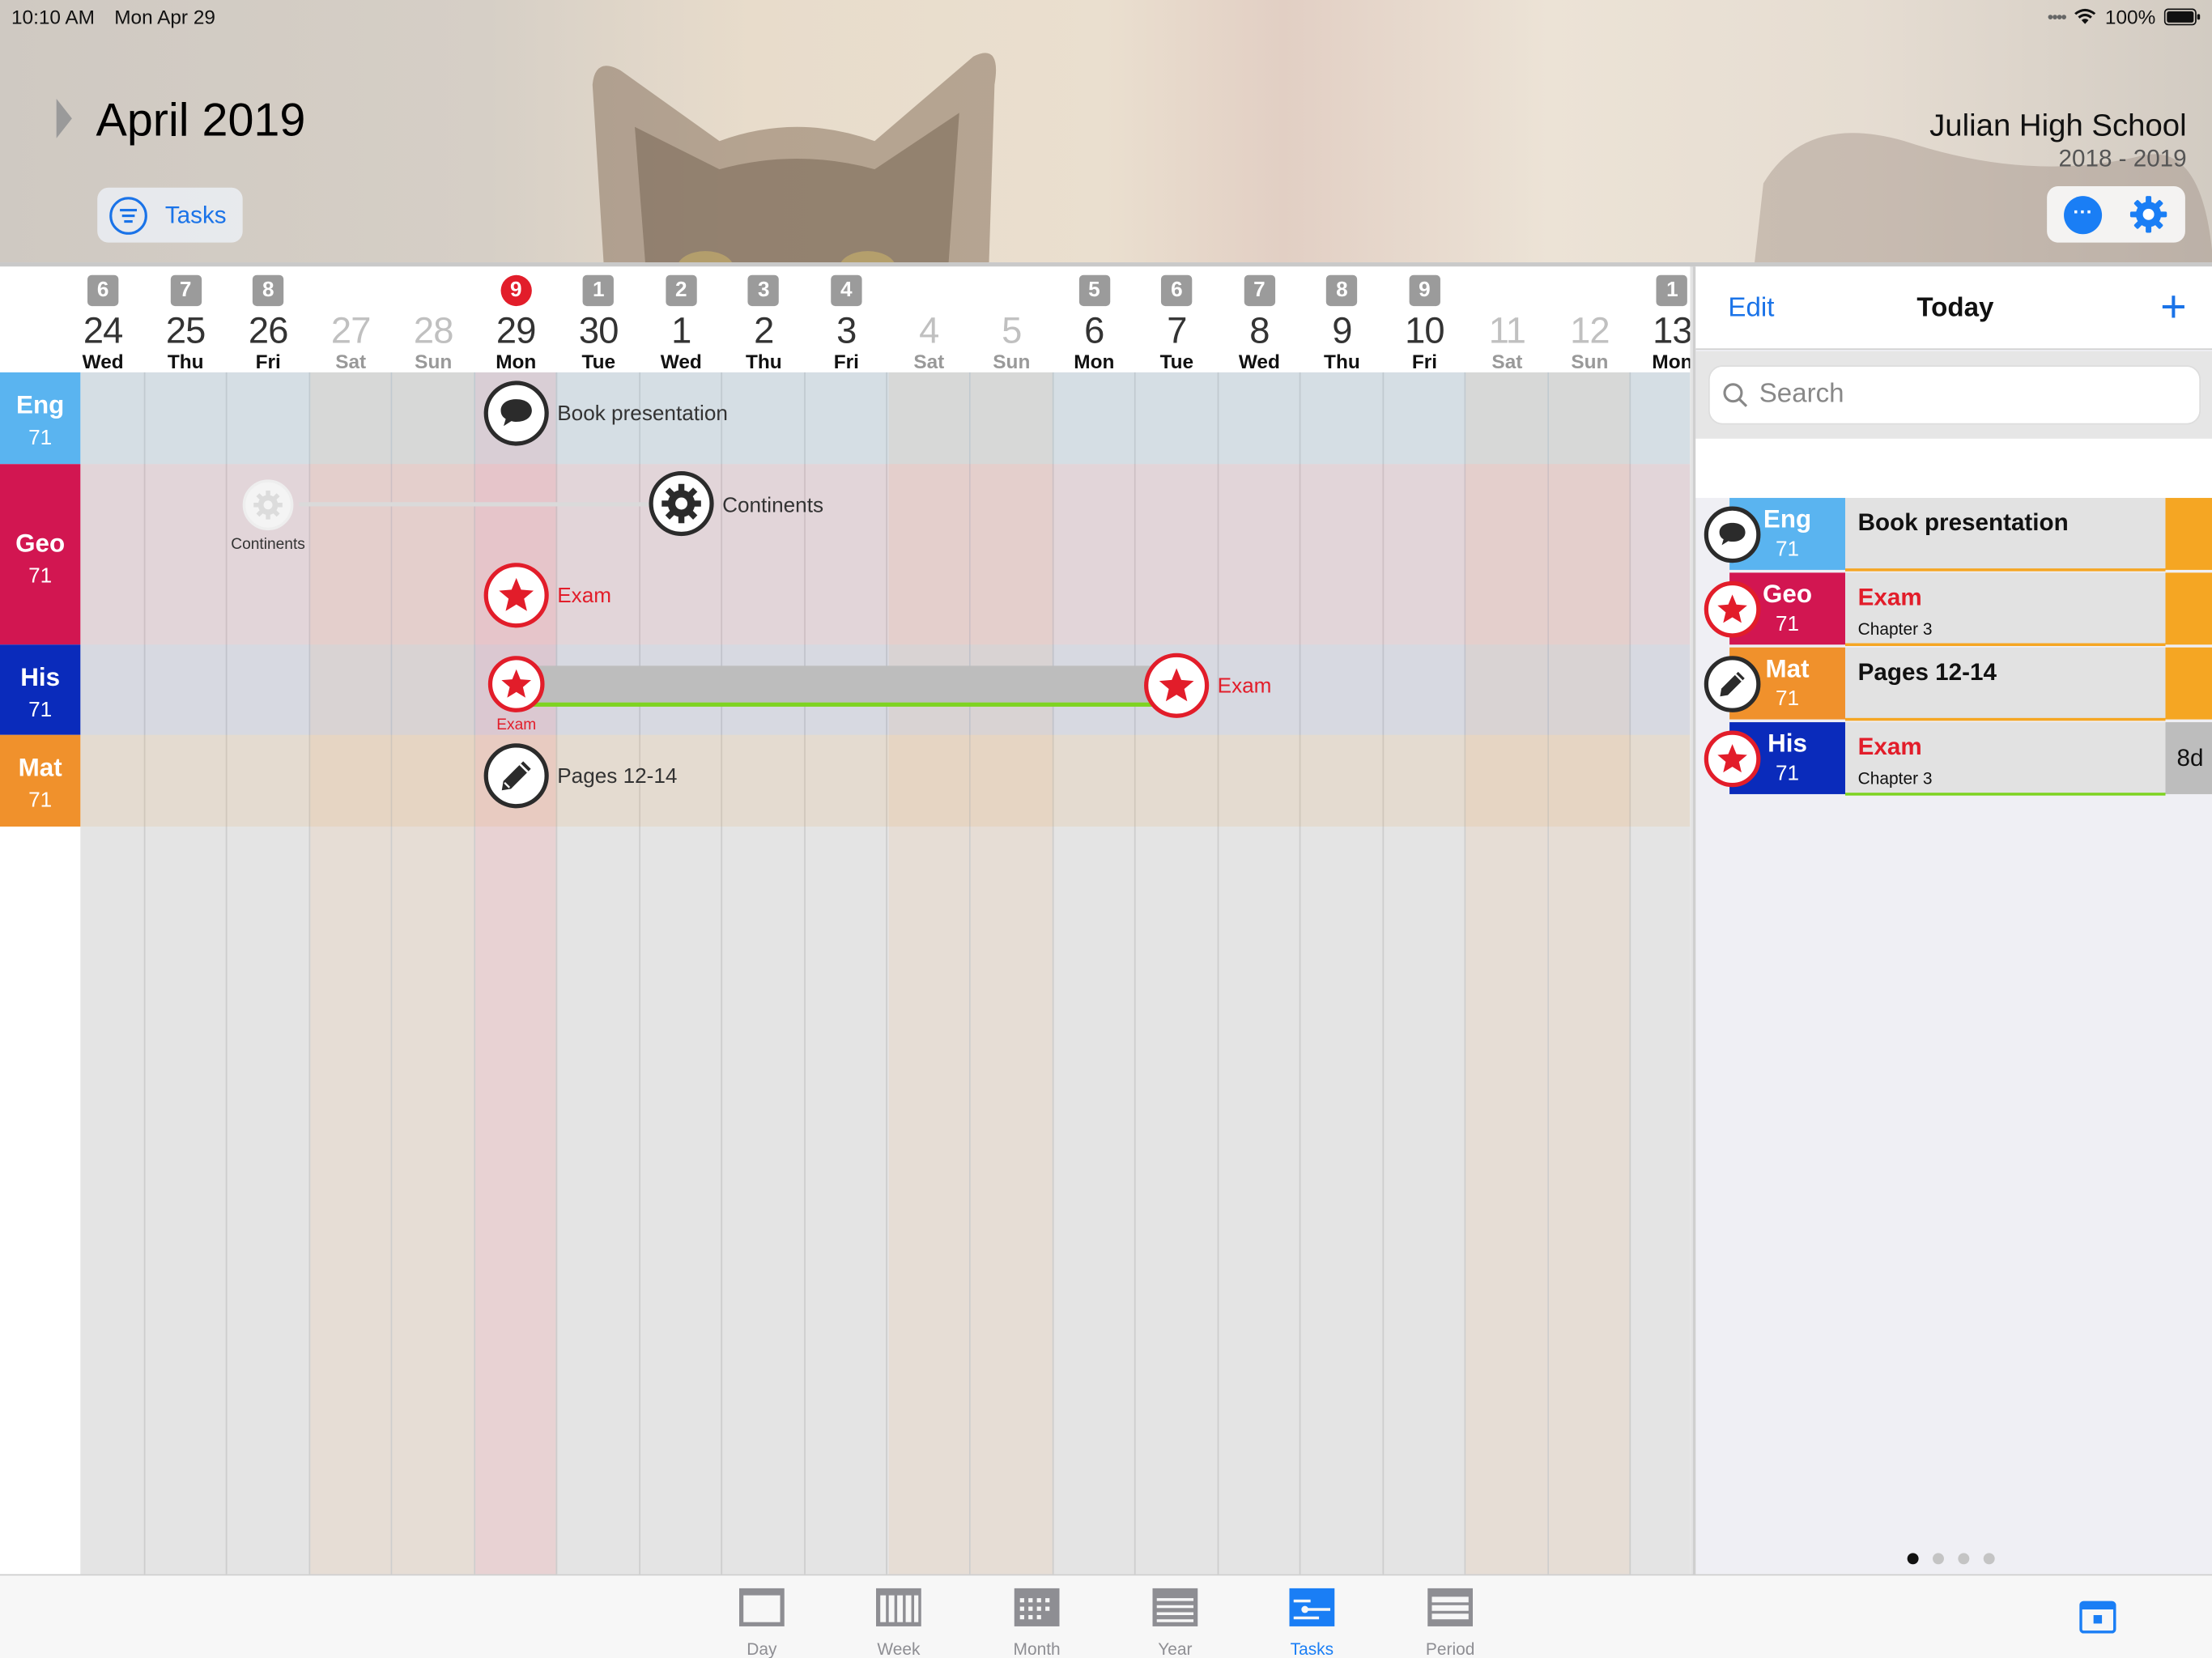  What do you see at coordinates (2149, 214) in the screenshot?
I see `settings-gear-icon` at bounding box center [2149, 214].